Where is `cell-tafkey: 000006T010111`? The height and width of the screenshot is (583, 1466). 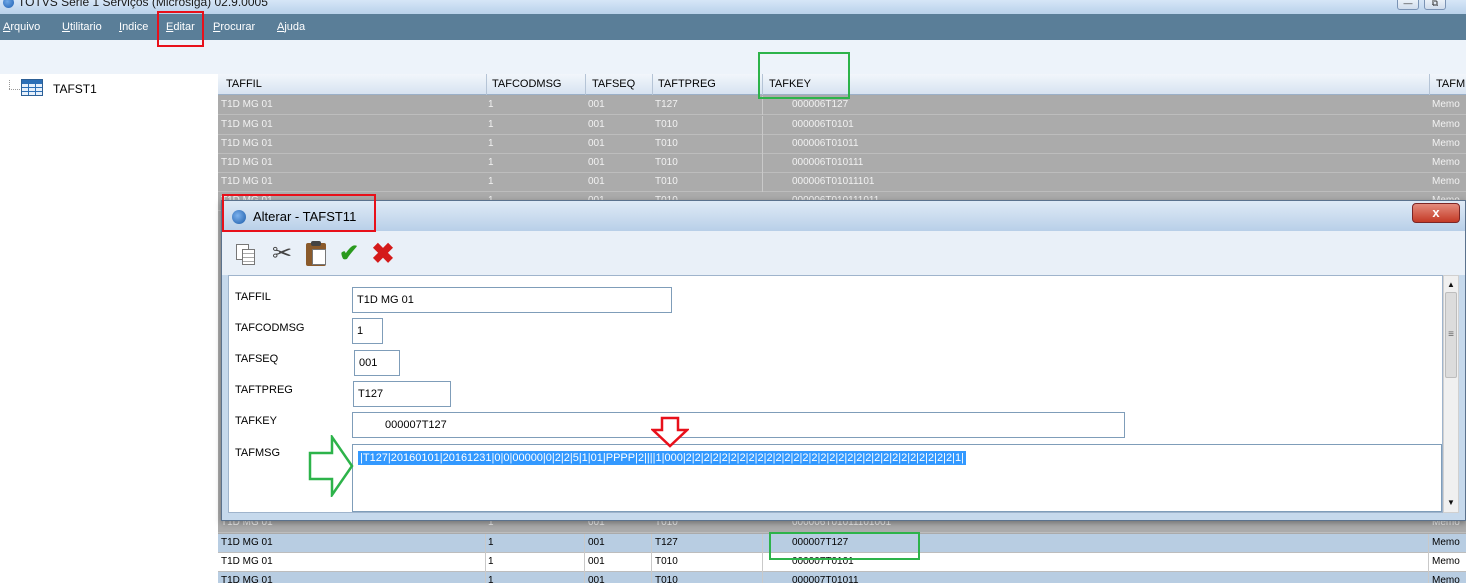
cell-tafkey: 000006T010111 is located at coordinates (828, 162).